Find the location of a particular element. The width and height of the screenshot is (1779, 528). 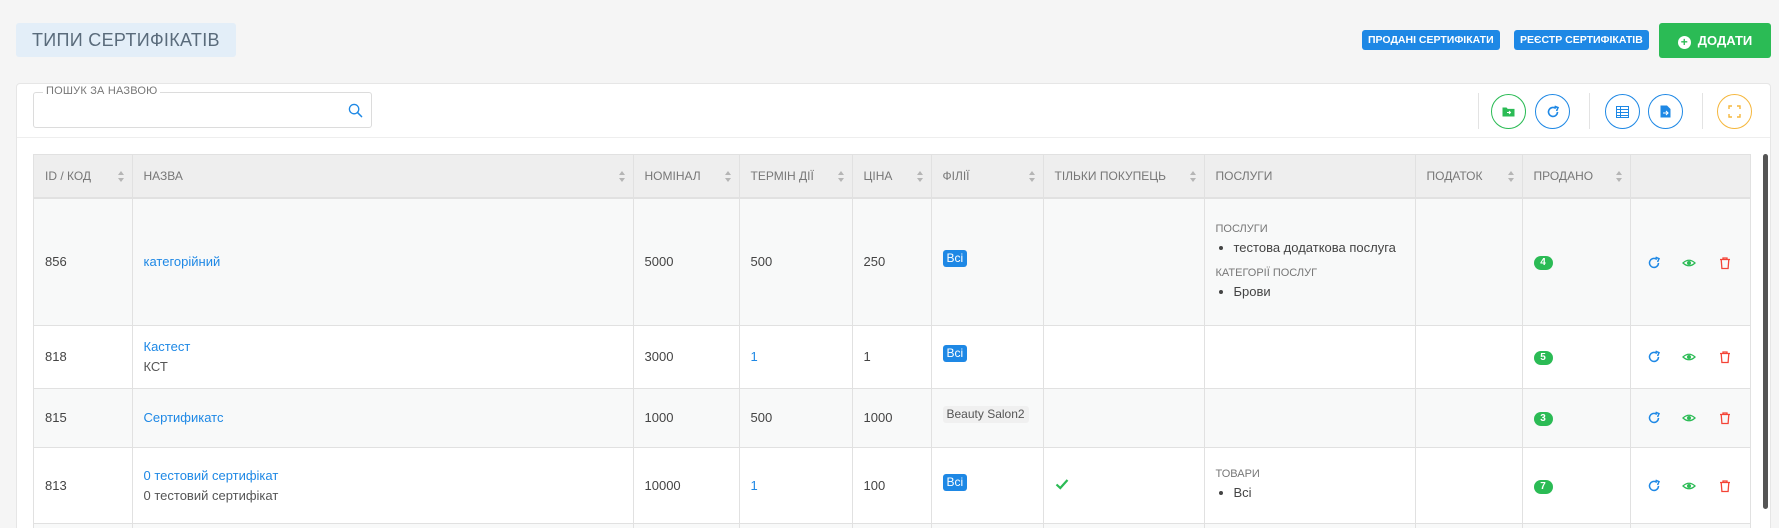

column-header-price: ЦІНА is located at coordinates (892, 177).